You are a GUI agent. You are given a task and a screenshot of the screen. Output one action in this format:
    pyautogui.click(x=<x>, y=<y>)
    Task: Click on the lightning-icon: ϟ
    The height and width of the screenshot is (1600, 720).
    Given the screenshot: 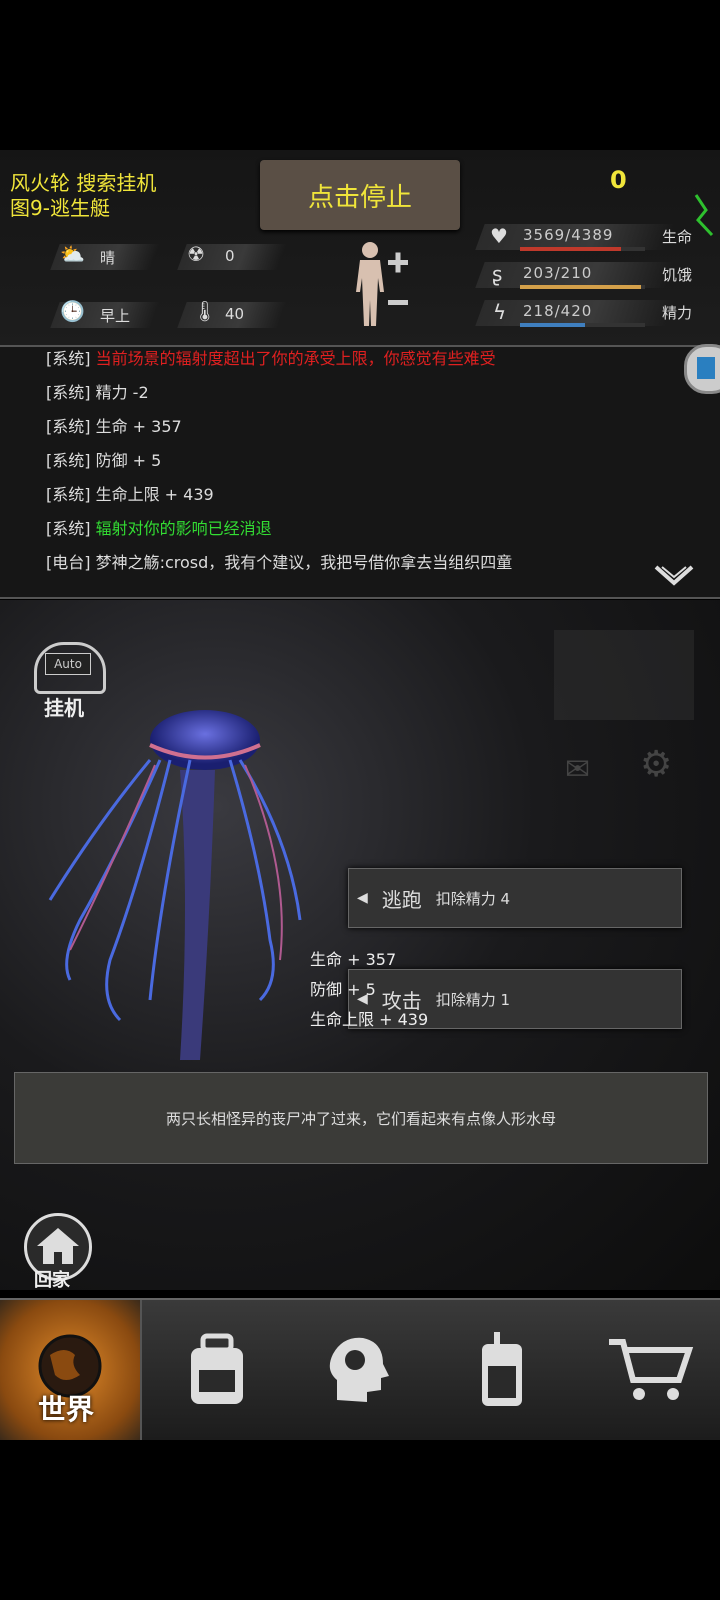 What is the action you would take?
    pyautogui.click(x=500, y=312)
    